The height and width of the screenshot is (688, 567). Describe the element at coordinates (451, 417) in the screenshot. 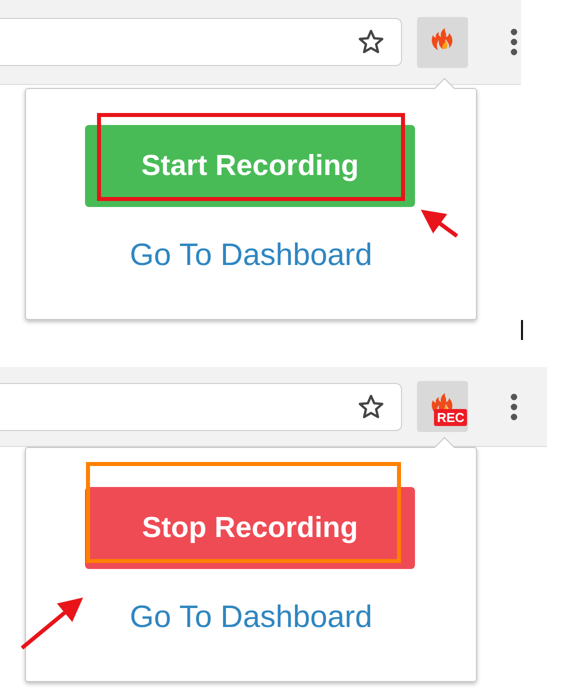

I see `rec-badge: REC` at that location.